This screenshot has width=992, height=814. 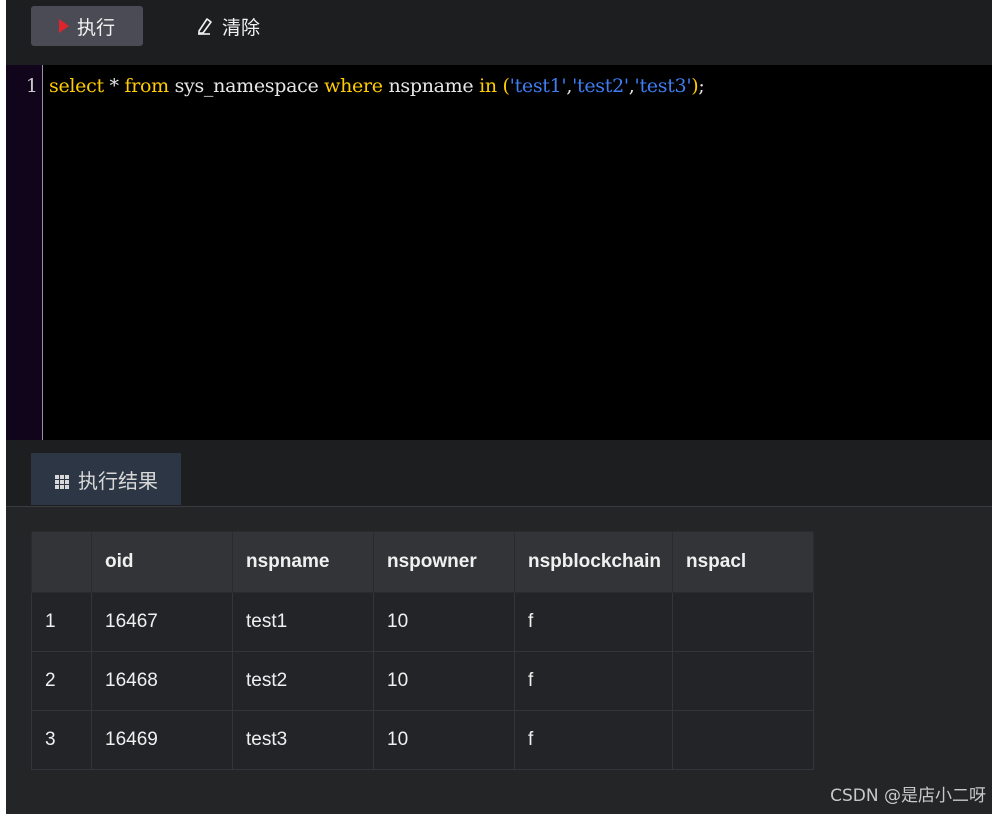 What do you see at coordinates (303, 740) in the screenshot?
I see `table-cell: test3` at bounding box center [303, 740].